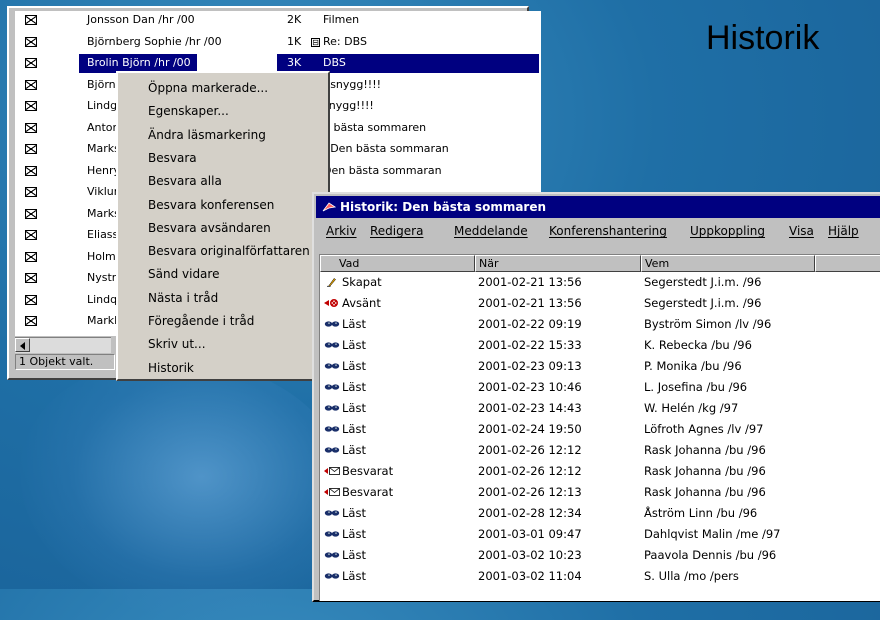 The height and width of the screenshot is (620, 880). What do you see at coordinates (727, 231) in the screenshot?
I see `menu-item: Uppkoppling` at bounding box center [727, 231].